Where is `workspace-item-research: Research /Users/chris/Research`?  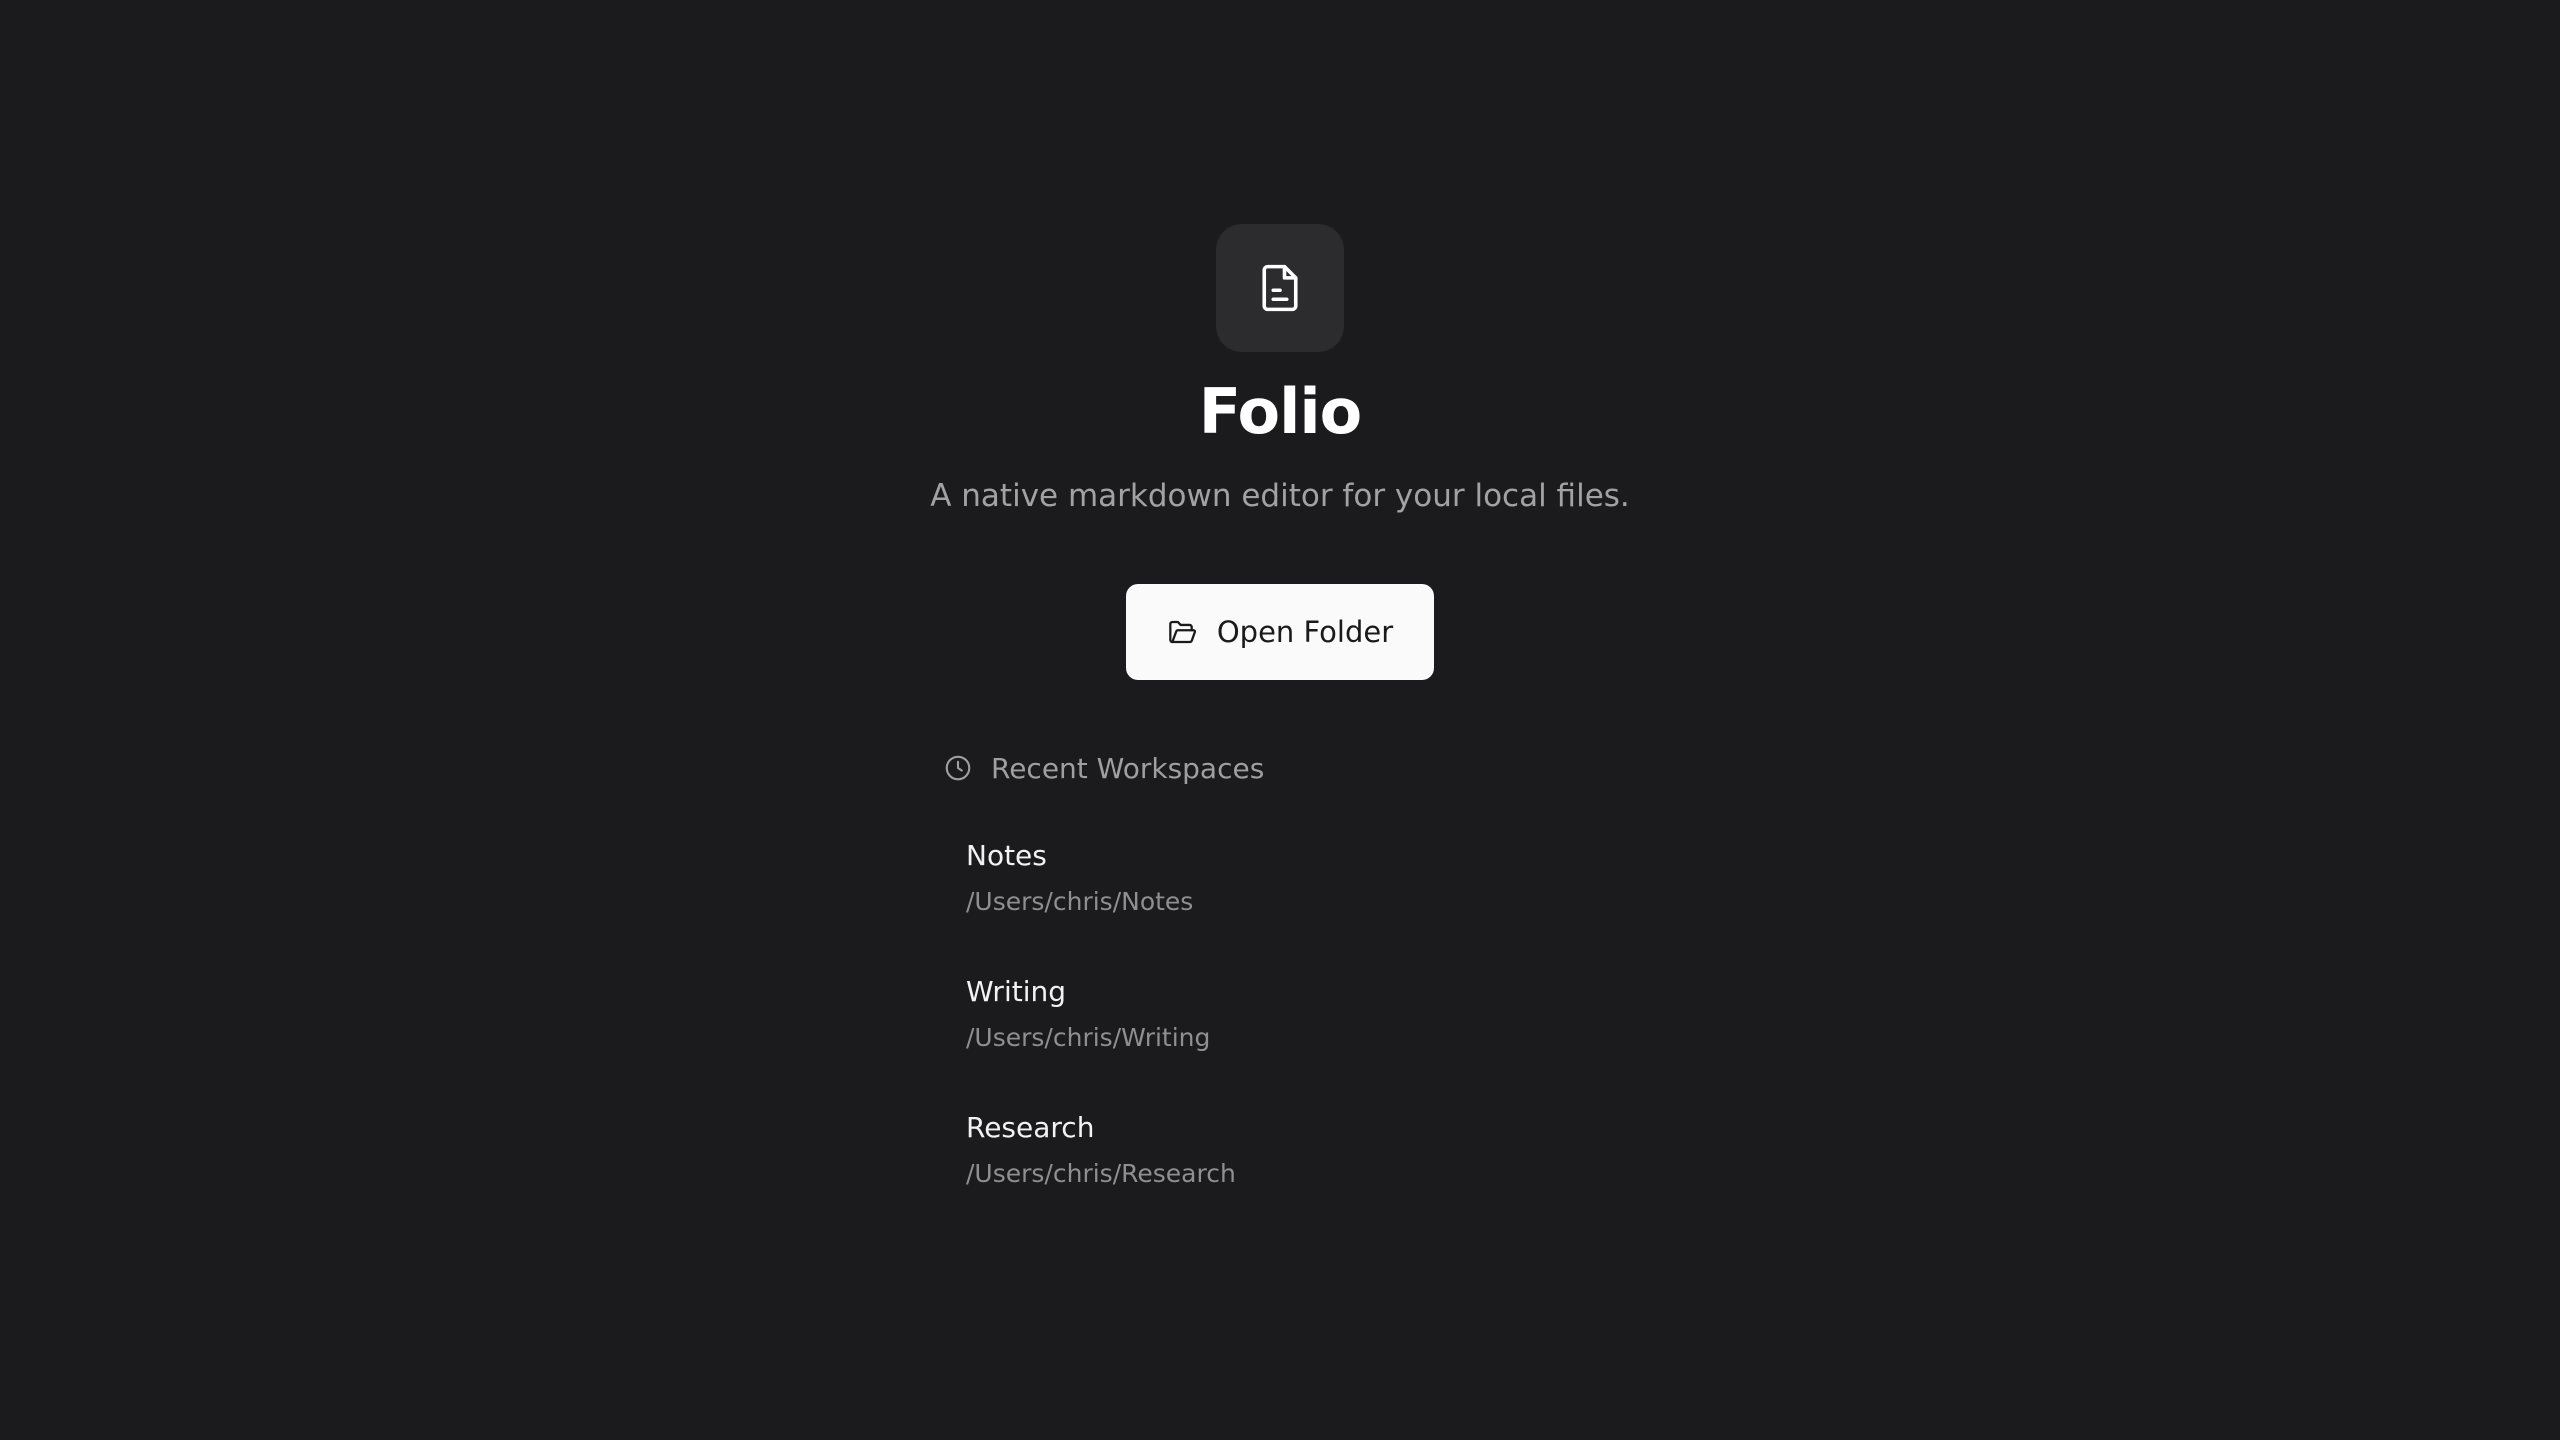 workspace-item-research: Research /Users/chris/Research is located at coordinates (1286, 1163).